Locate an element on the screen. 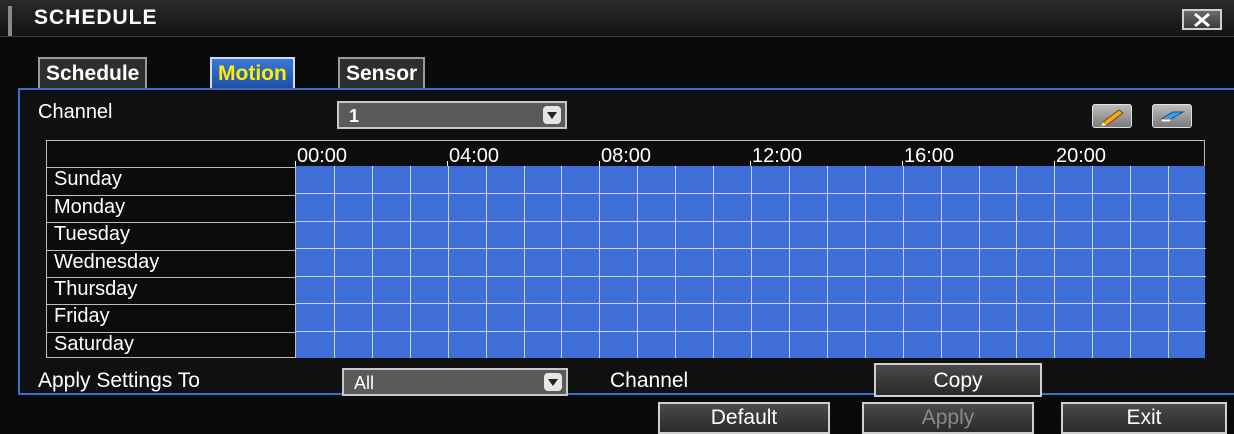 This screenshot has width=1234, height=434. hour-label: 08:00 is located at coordinates (626, 156).